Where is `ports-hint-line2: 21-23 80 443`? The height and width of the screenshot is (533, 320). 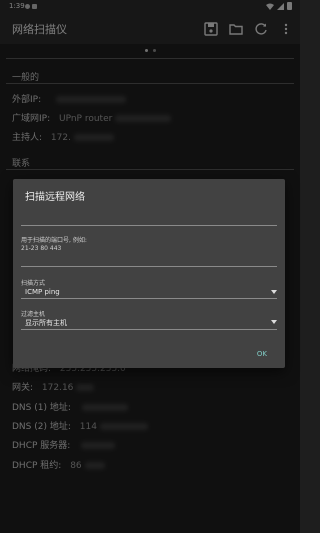
ports-hint-line2: 21-23 80 443 is located at coordinates (41, 248).